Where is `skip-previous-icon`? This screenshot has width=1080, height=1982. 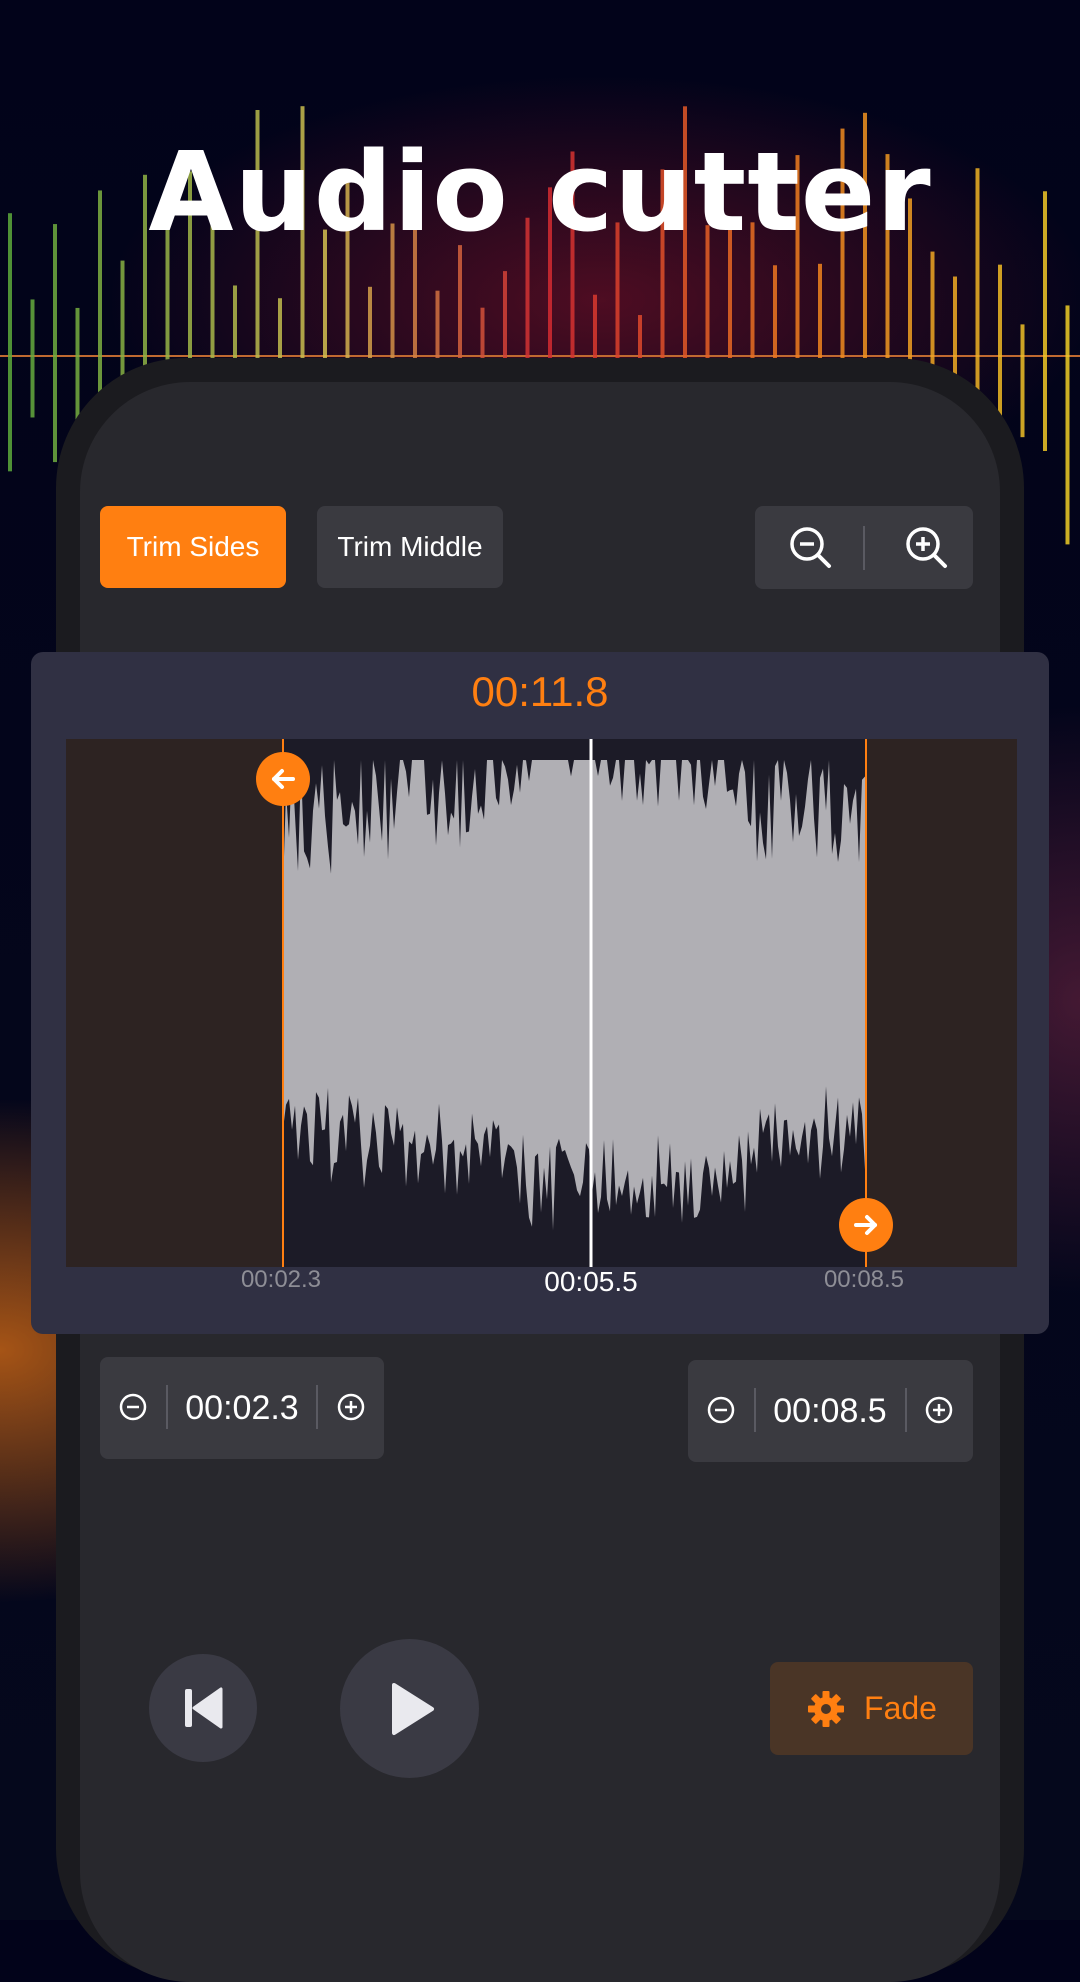 skip-previous-icon is located at coordinates (204, 1708).